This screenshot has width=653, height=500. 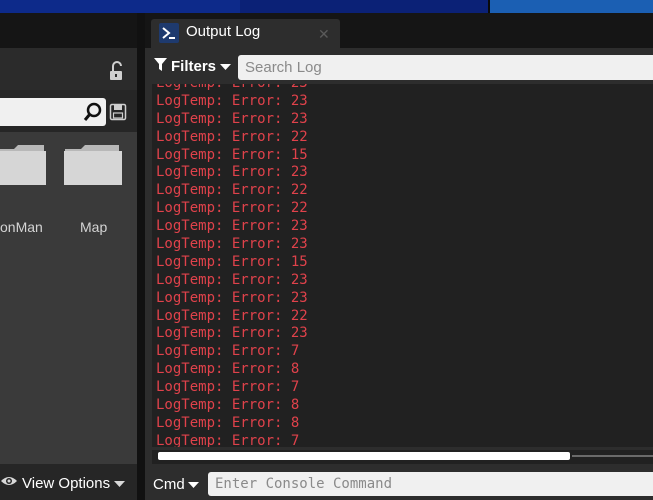 I want to click on eye-icon, so click(x=9, y=483).